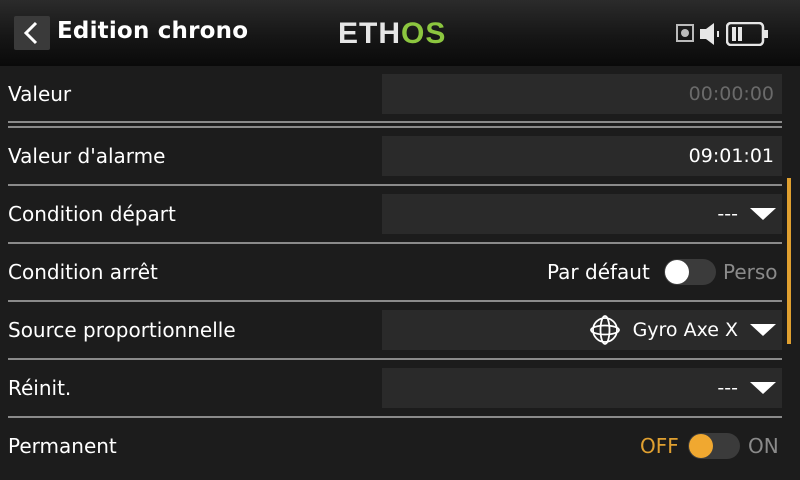  What do you see at coordinates (750, 272) in the screenshot?
I see `condition-arret-right-label: Perso` at bounding box center [750, 272].